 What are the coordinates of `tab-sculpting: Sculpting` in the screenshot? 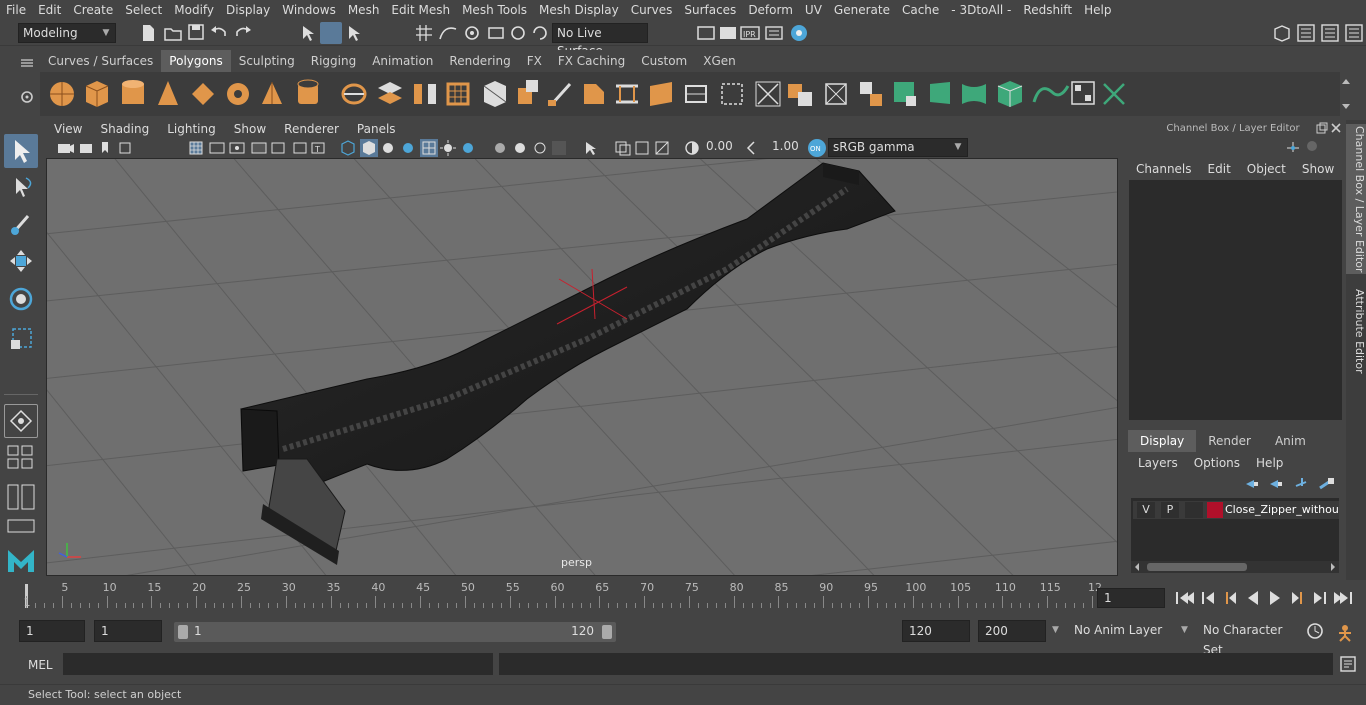 It's located at (266, 61).